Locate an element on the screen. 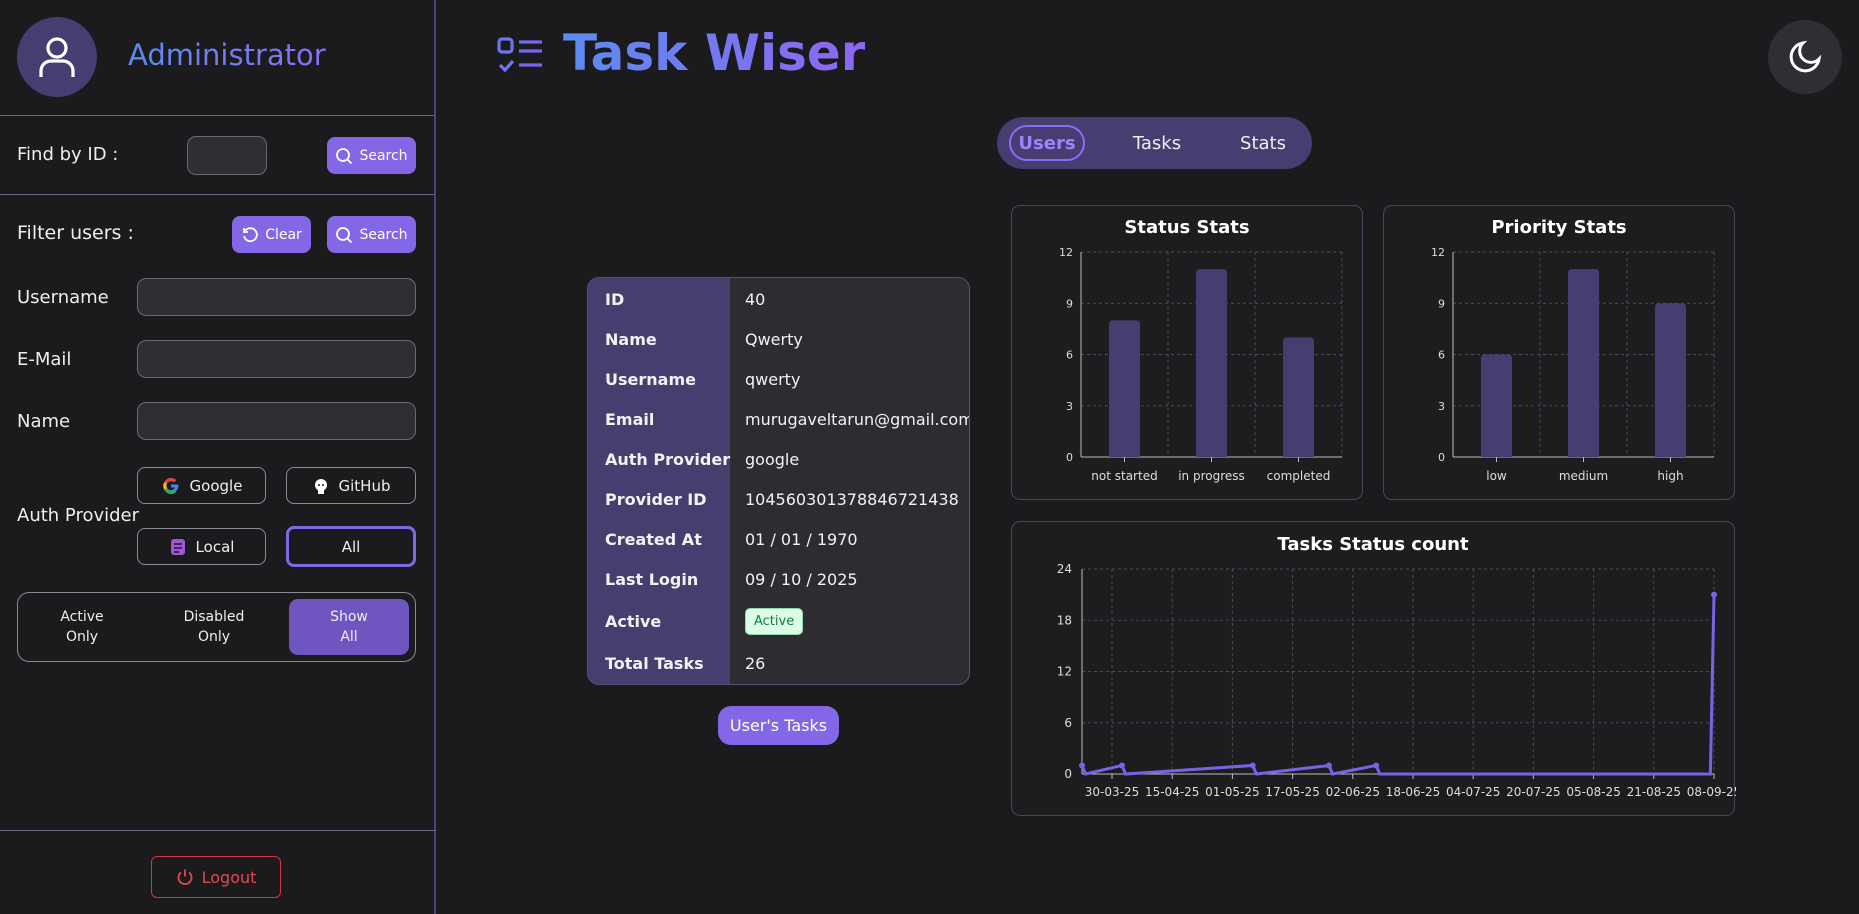  logout-button: Logout is located at coordinates (216, 877).